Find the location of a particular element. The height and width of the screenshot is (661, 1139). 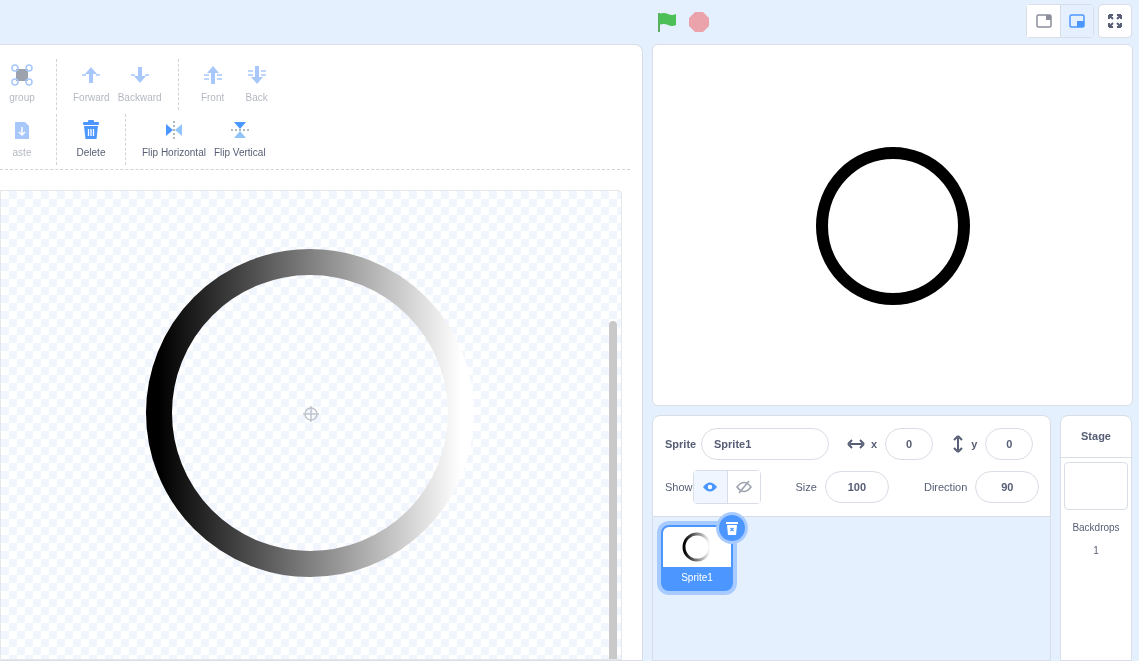

direction-label: Direction is located at coordinates (945, 487).